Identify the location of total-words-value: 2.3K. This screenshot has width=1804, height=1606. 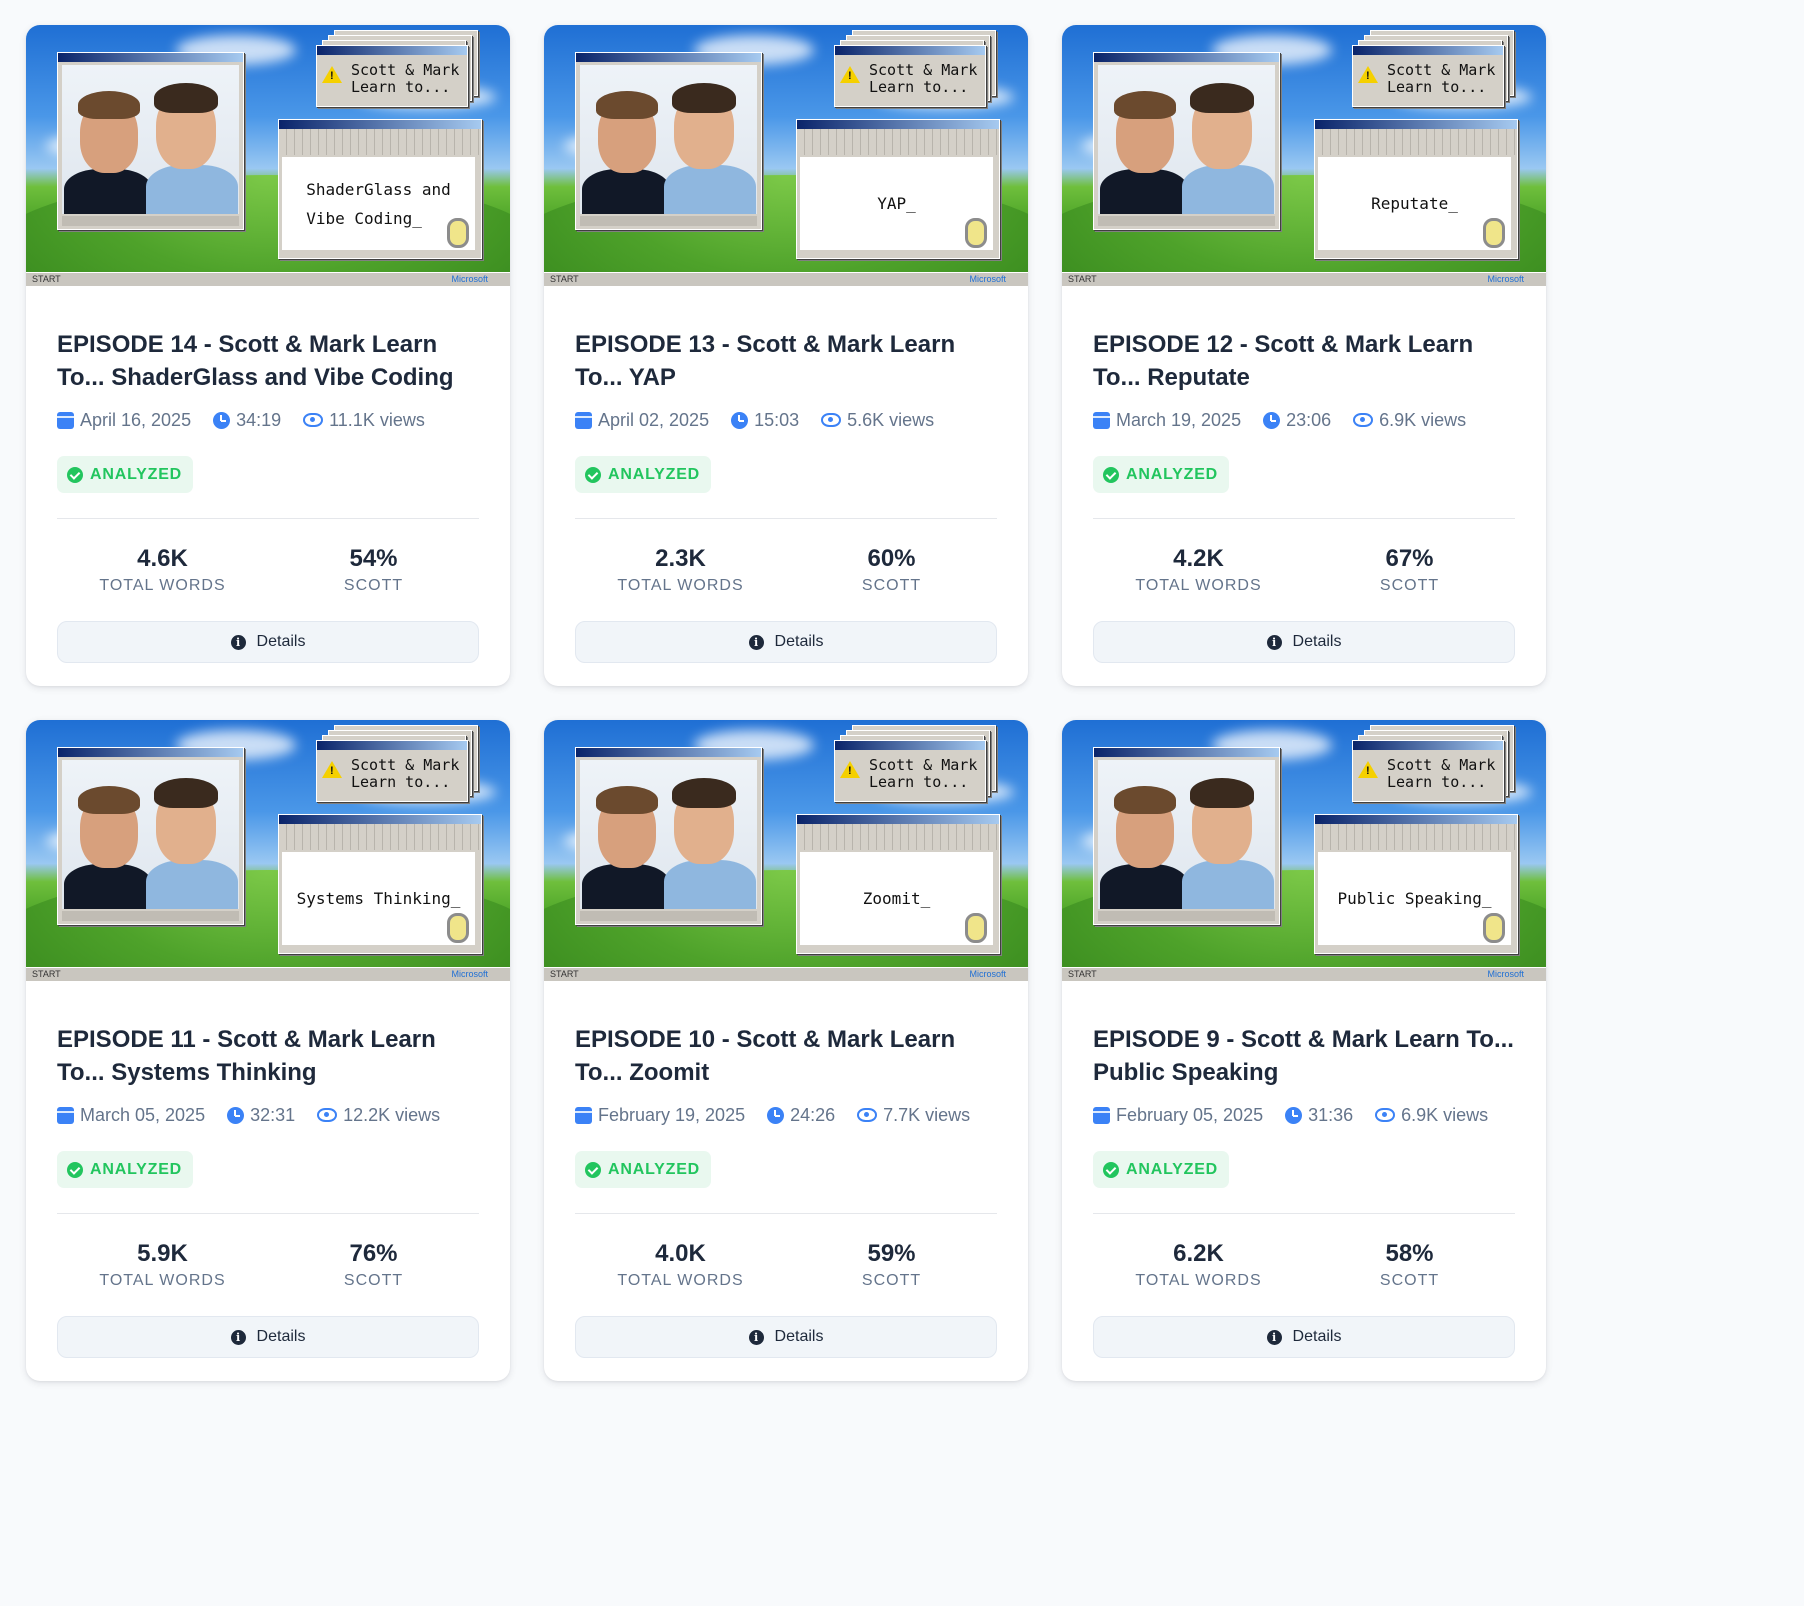
(680, 558).